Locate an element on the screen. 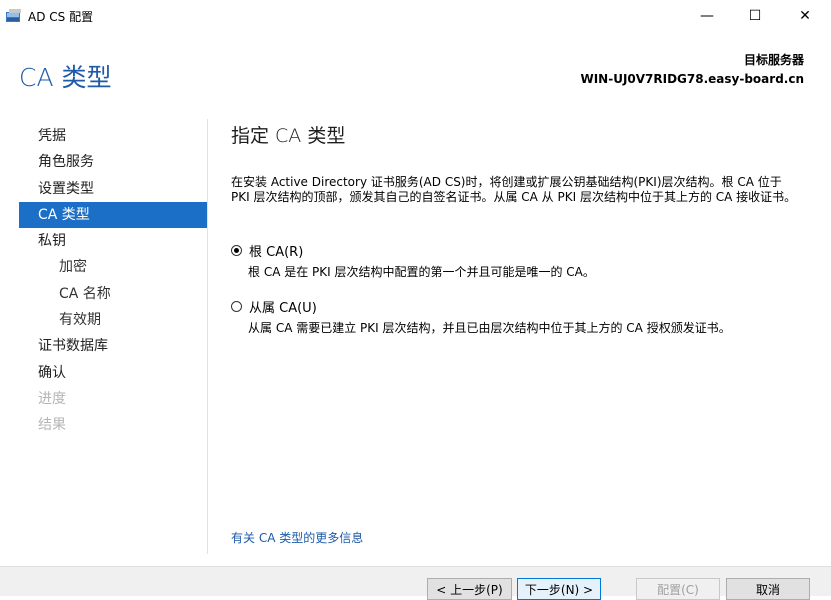  maximize-button: ☐ is located at coordinates (755, 16).